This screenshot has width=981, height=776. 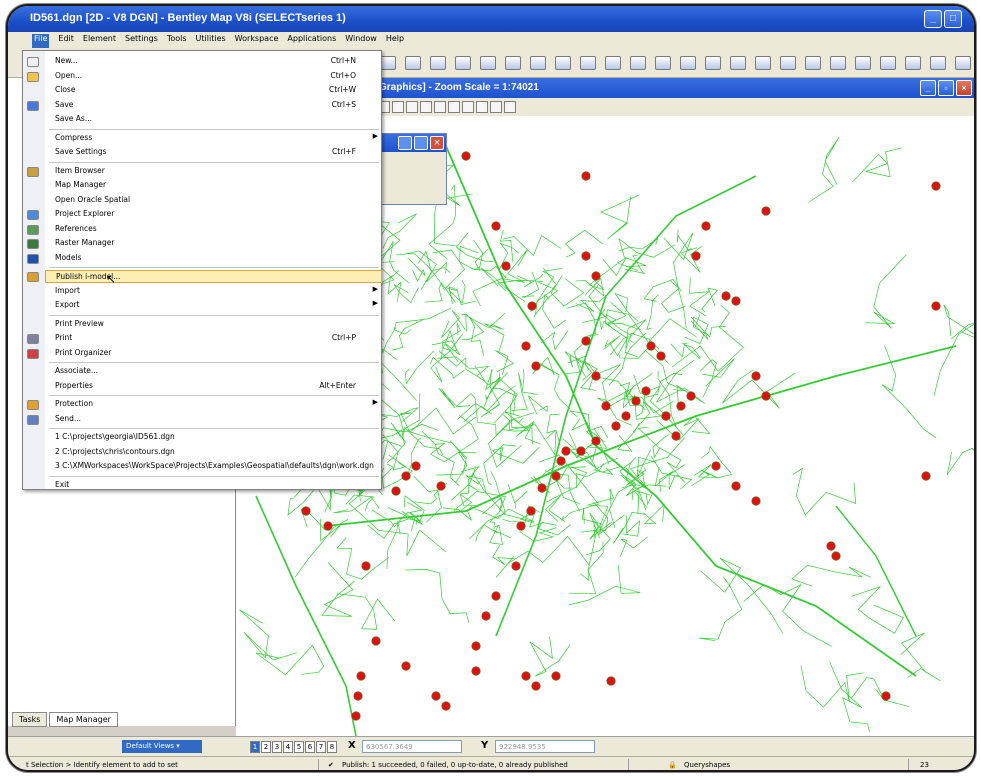 What do you see at coordinates (953, 19) in the screenshot?
I see `maximize-button: □` at bounding box center [953, 19].